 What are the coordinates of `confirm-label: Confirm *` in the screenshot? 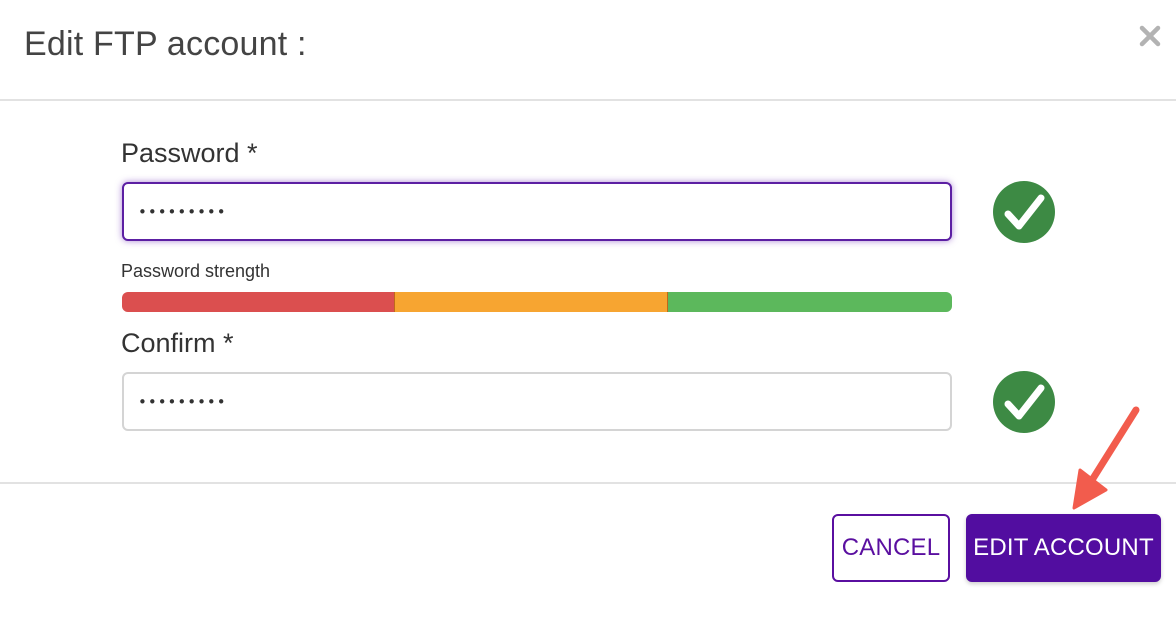 It's located at (177, 343).